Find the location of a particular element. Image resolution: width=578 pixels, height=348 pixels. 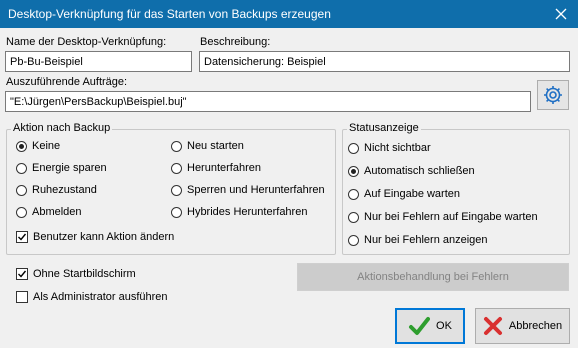

ok-button: OK is located at coordinates (430, 326).